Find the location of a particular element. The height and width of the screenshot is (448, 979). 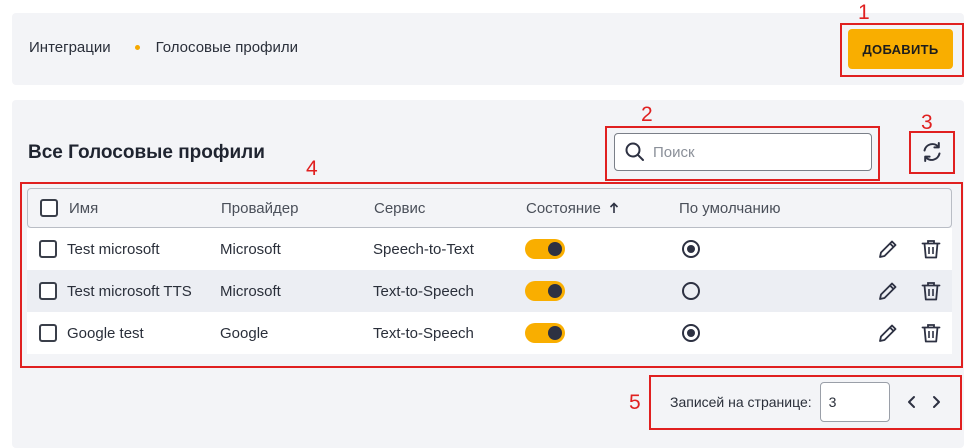

search-box is located at coordinates (743, 152).